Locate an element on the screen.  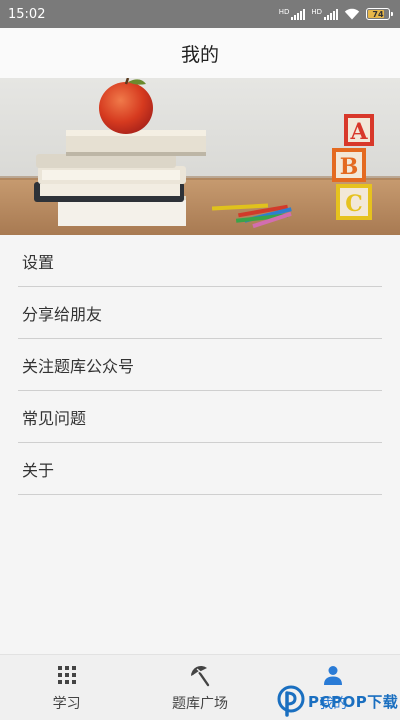
cell-signal-icon-2: HD is located at coordinates (324, 14).